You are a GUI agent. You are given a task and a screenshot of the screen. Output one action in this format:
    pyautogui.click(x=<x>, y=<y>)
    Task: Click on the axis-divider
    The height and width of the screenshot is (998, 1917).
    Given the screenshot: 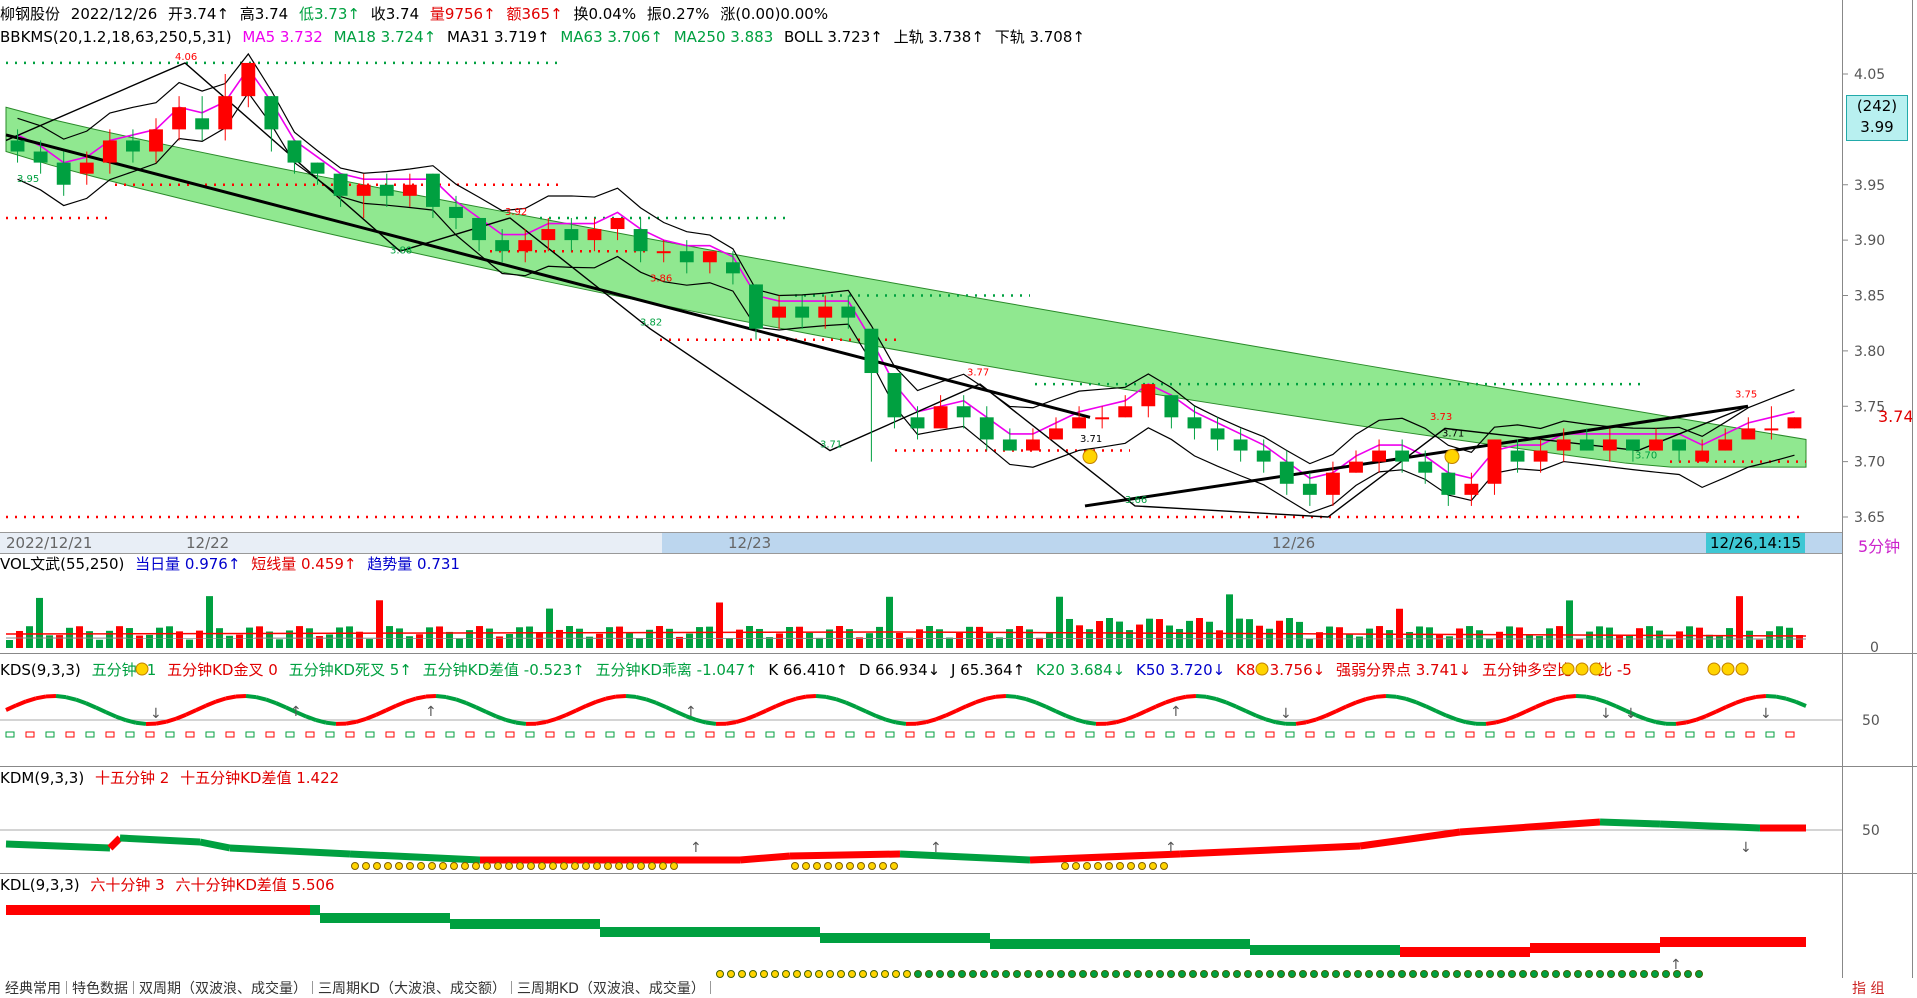 What is the action you would take?
    pyautogui.click(x=1842, y=489)
    